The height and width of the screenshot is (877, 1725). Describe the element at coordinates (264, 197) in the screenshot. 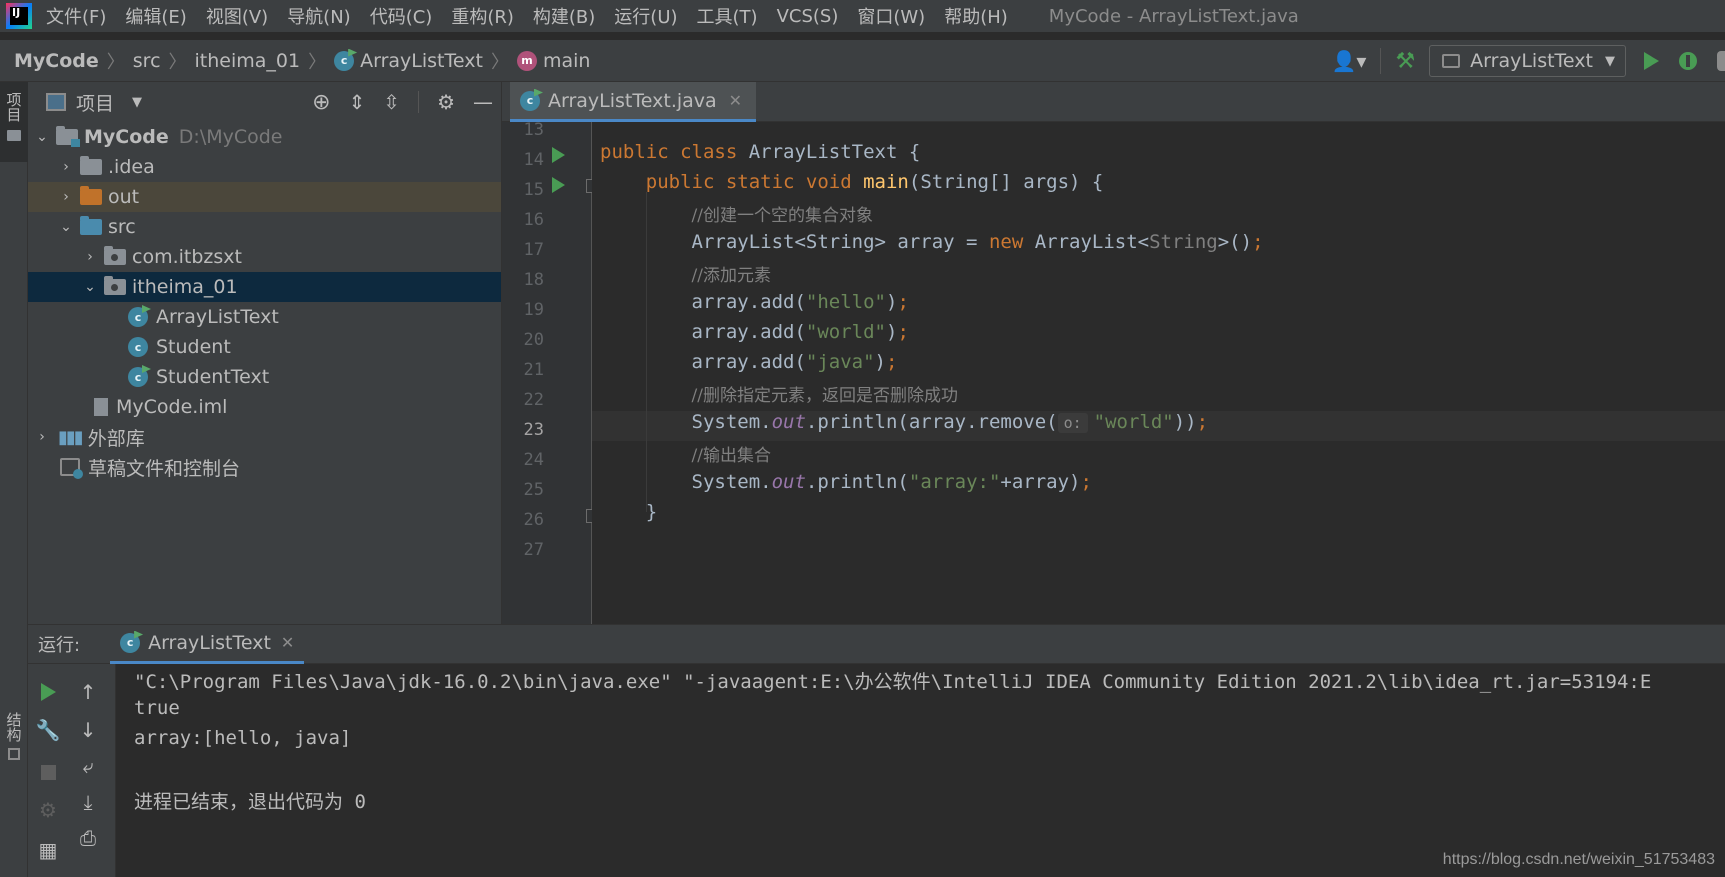

I see `tree-item-out: › out` at that location.